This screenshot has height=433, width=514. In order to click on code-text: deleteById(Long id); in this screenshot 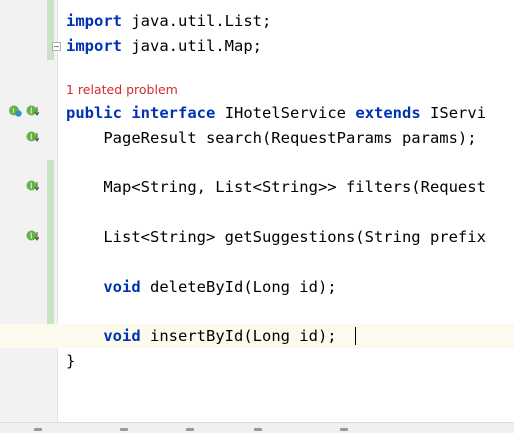, I will do `click(243, 287)`.